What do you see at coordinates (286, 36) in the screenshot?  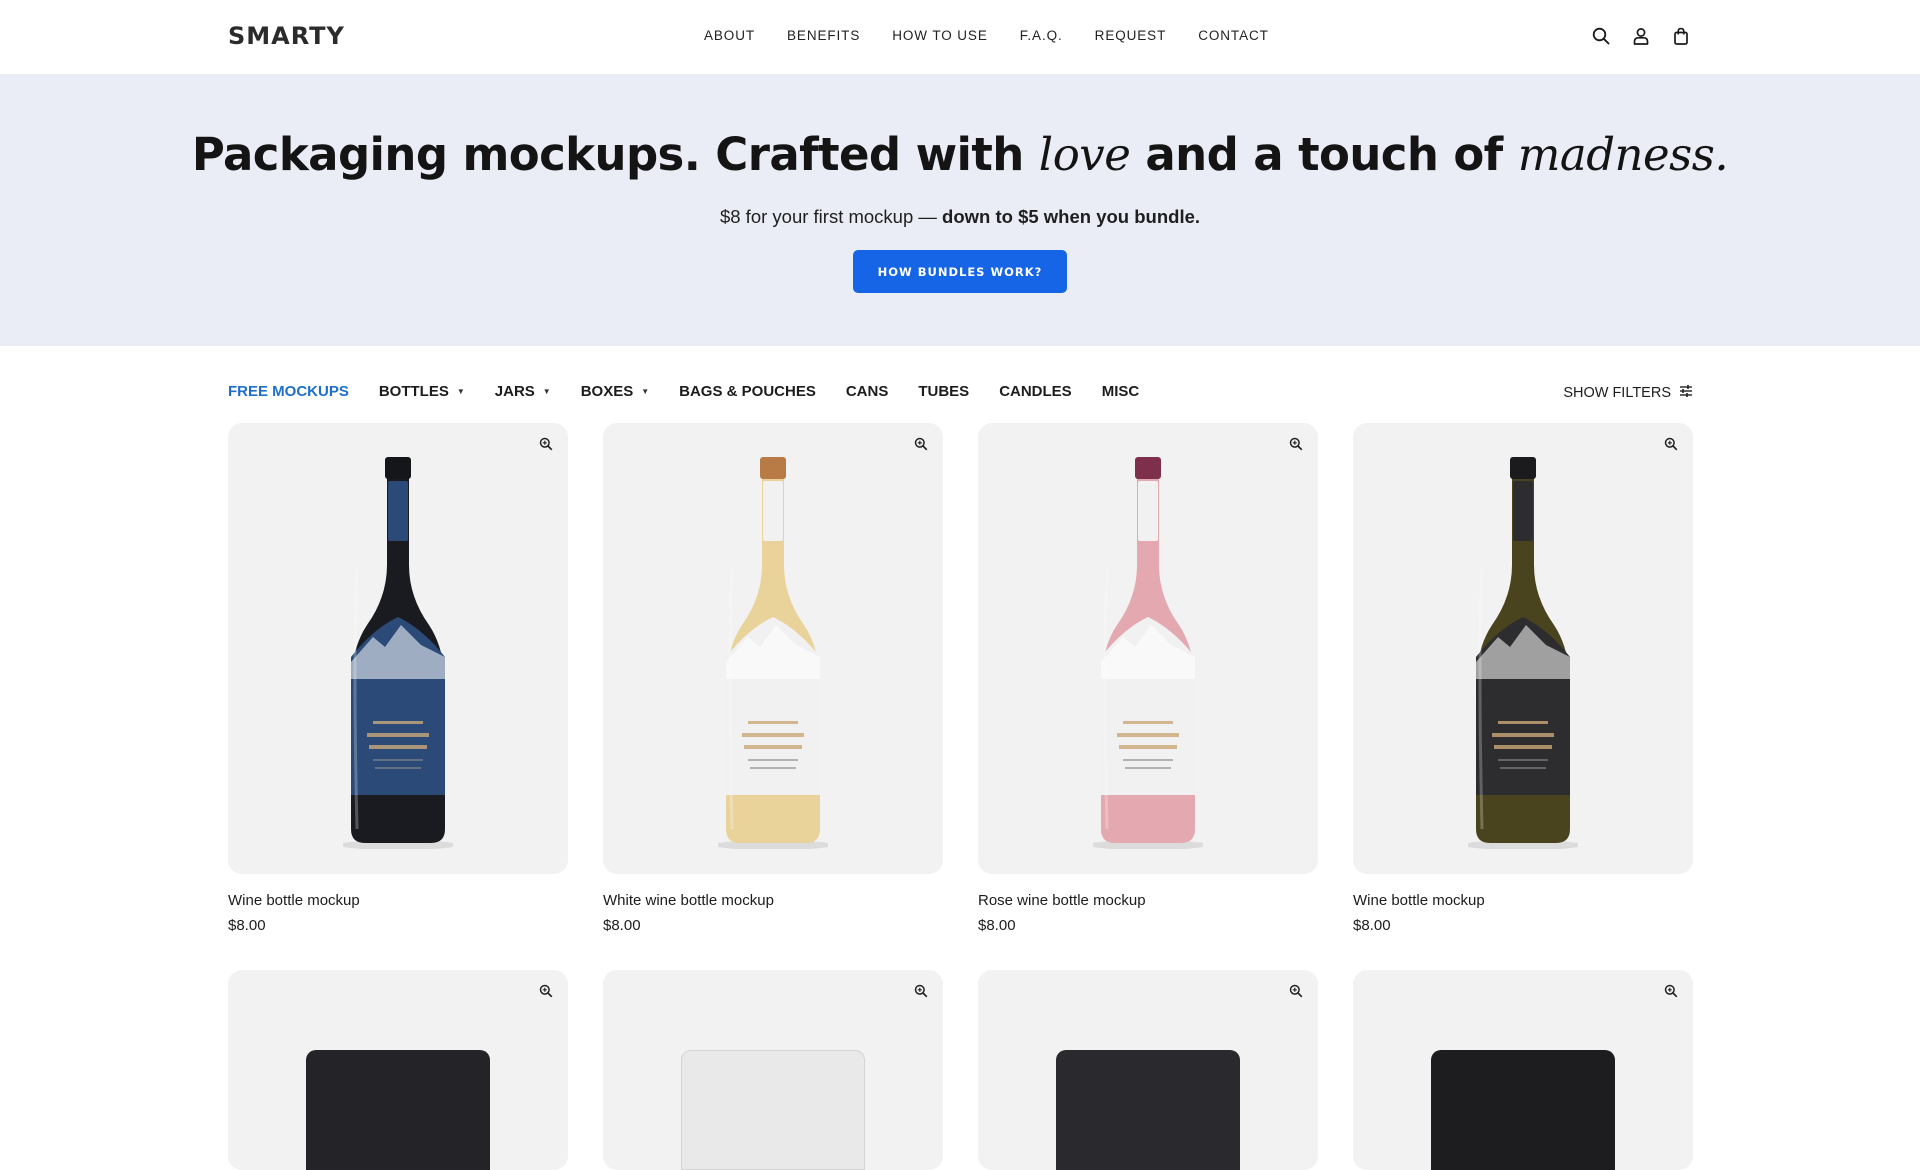 I see `logo: SMARTY` at bounding box center [286, 36].